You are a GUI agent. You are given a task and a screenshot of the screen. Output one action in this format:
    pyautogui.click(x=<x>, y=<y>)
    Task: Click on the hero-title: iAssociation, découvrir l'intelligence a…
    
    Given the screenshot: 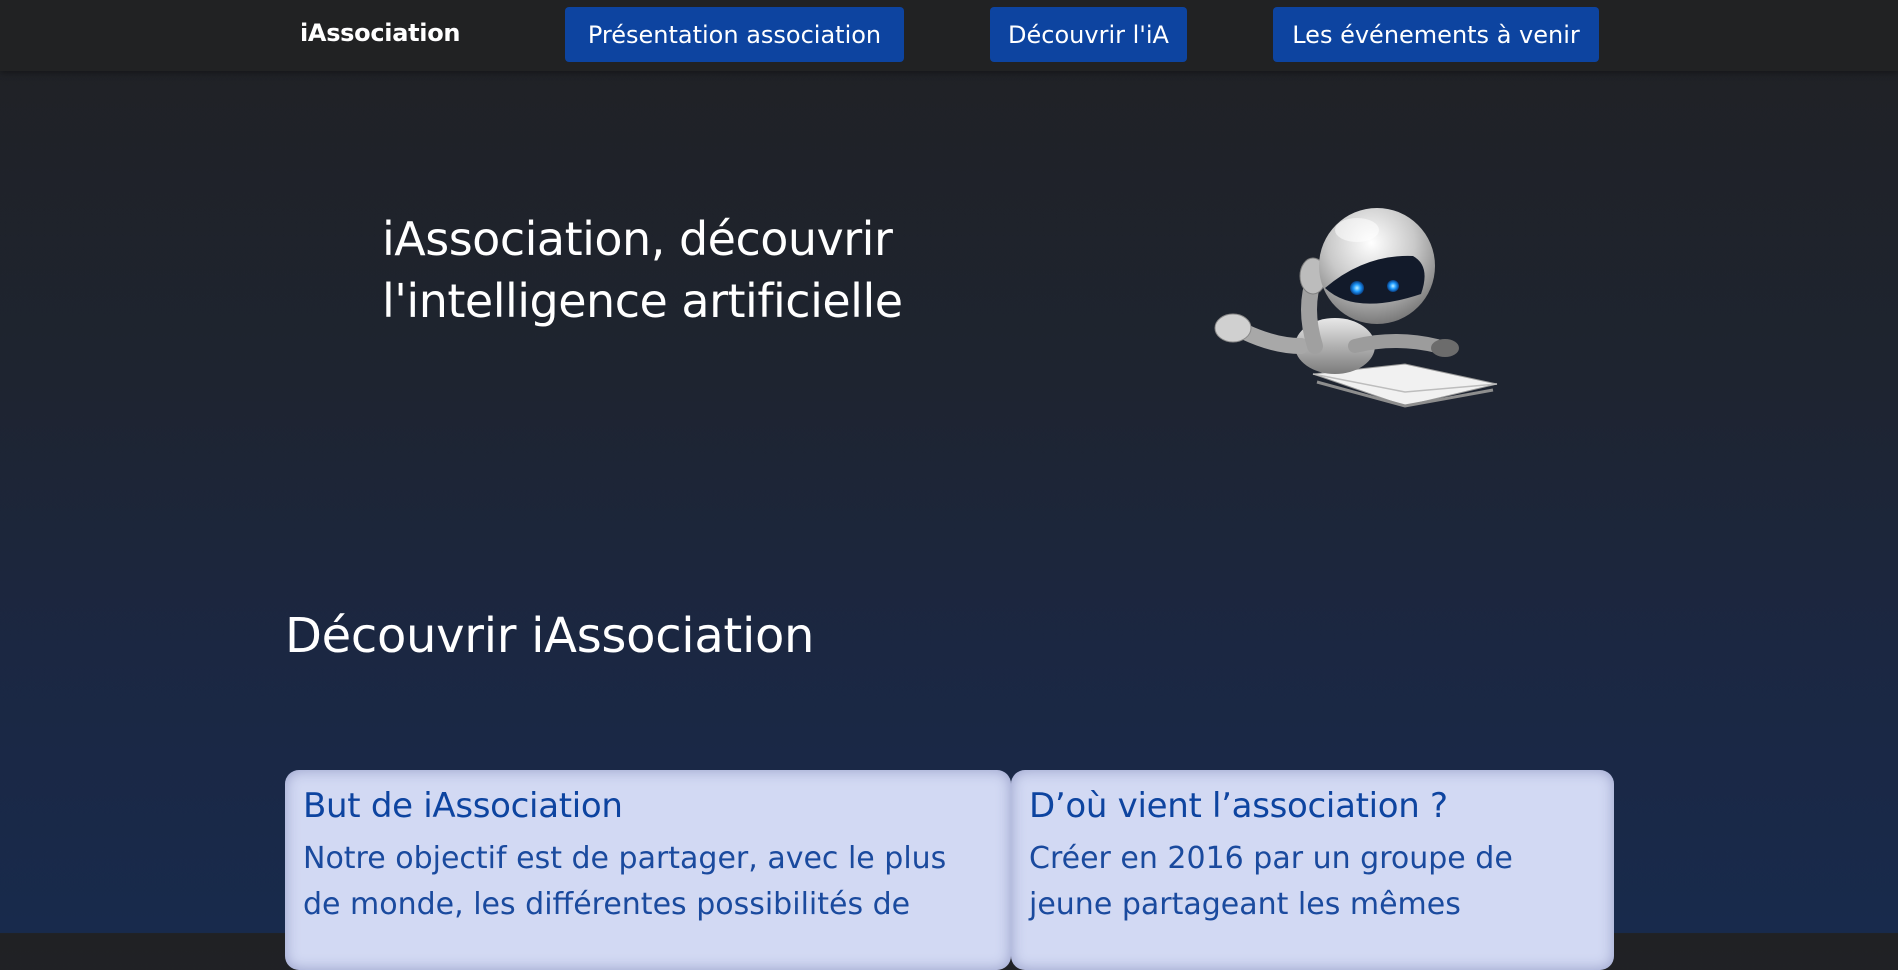 What is the action you would take?
    pyautogui.click(x=742, y=270)
    